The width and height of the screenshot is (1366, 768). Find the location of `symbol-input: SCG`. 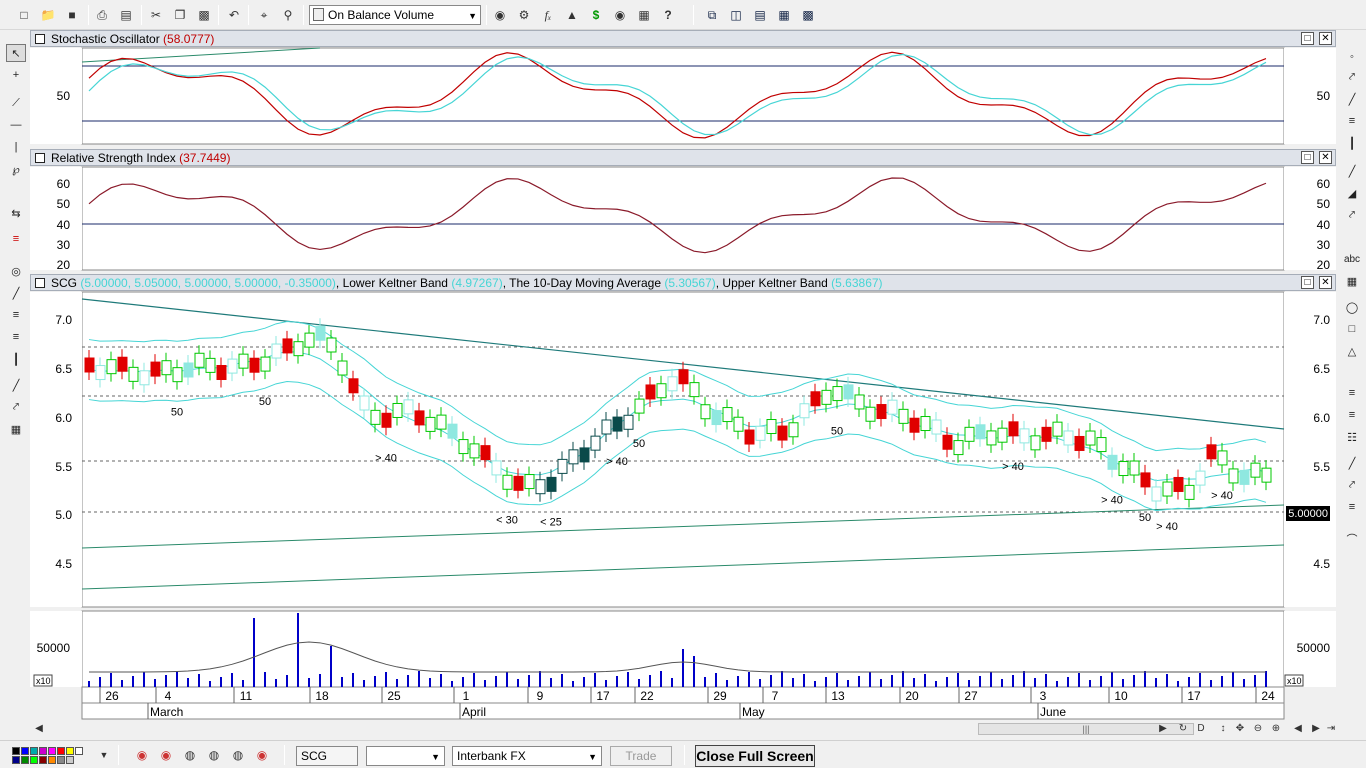

symbol-input: SCG is located at coordinates (327, 756).